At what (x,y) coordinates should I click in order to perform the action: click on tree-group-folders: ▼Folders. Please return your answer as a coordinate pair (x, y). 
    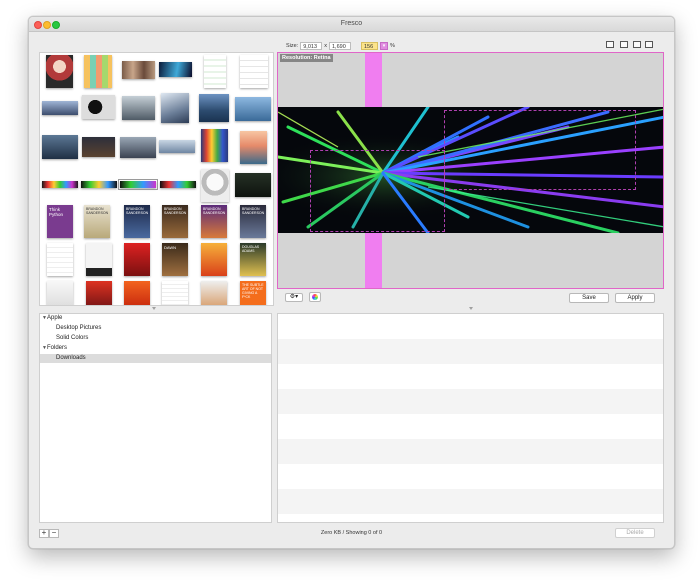
    Looking at the image, I should click on (155, 348).